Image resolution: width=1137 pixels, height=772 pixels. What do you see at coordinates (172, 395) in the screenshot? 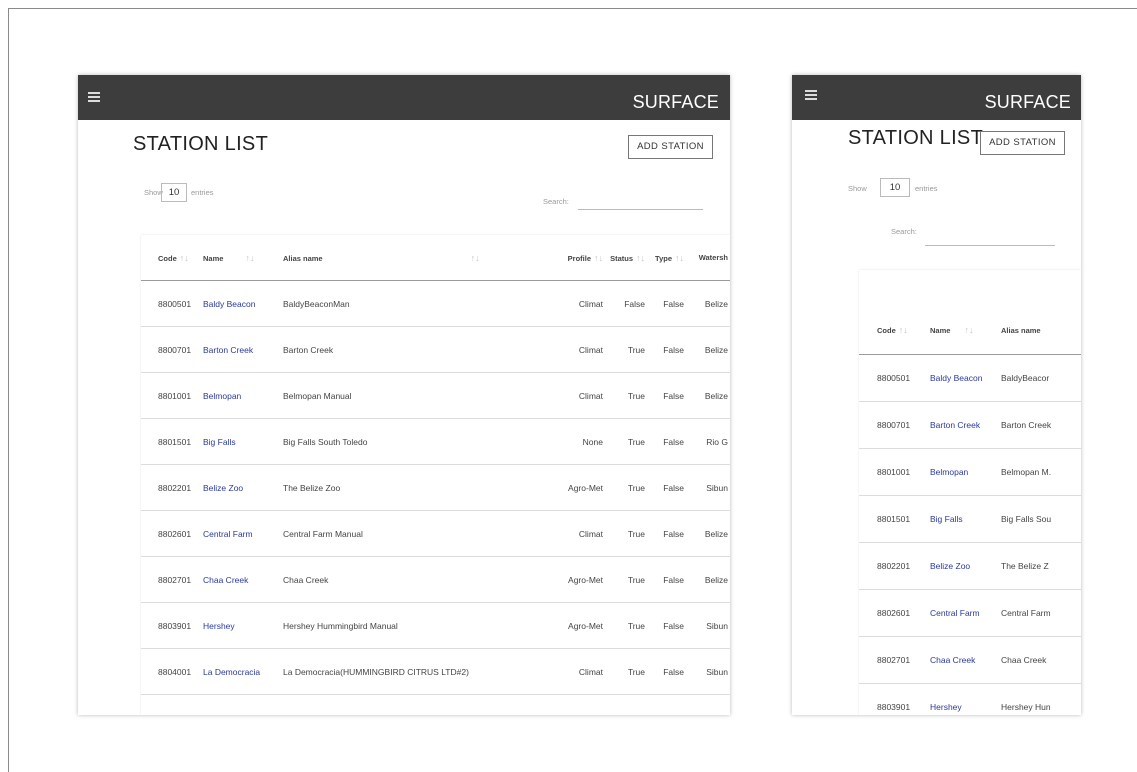
I see `code-cell: 8801001` at bounding box center [172, 395].